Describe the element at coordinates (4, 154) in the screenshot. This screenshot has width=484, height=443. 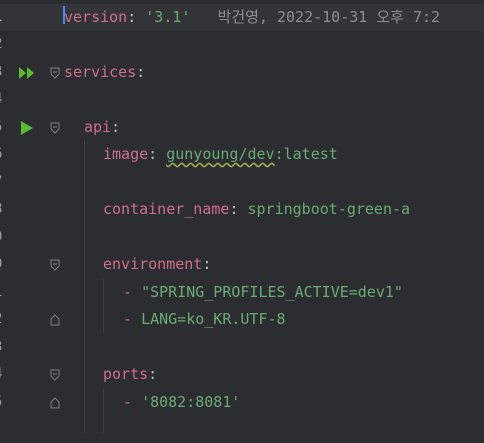
I see `line-number: 6` at that location.